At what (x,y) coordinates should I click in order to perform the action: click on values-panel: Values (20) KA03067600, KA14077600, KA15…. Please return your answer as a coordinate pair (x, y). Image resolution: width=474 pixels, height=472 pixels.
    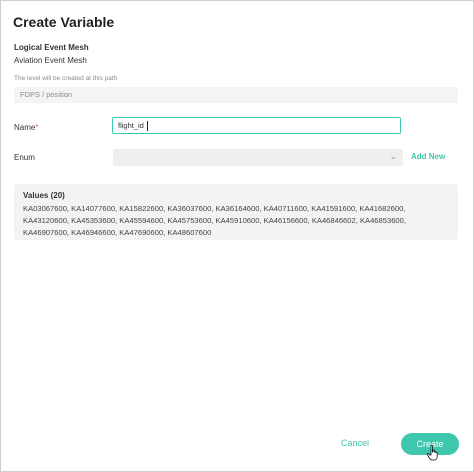
    Looking at the image, I should click on (236, 212).